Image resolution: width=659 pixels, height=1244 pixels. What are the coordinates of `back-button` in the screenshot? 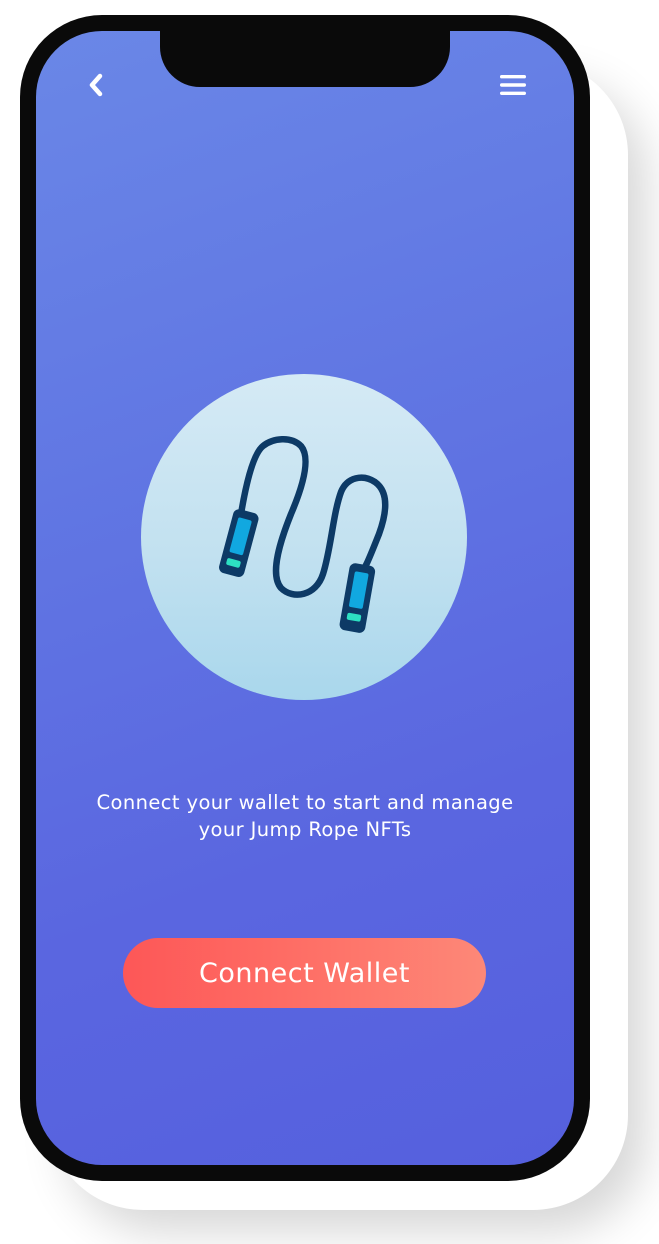 It's located at (96, 85).